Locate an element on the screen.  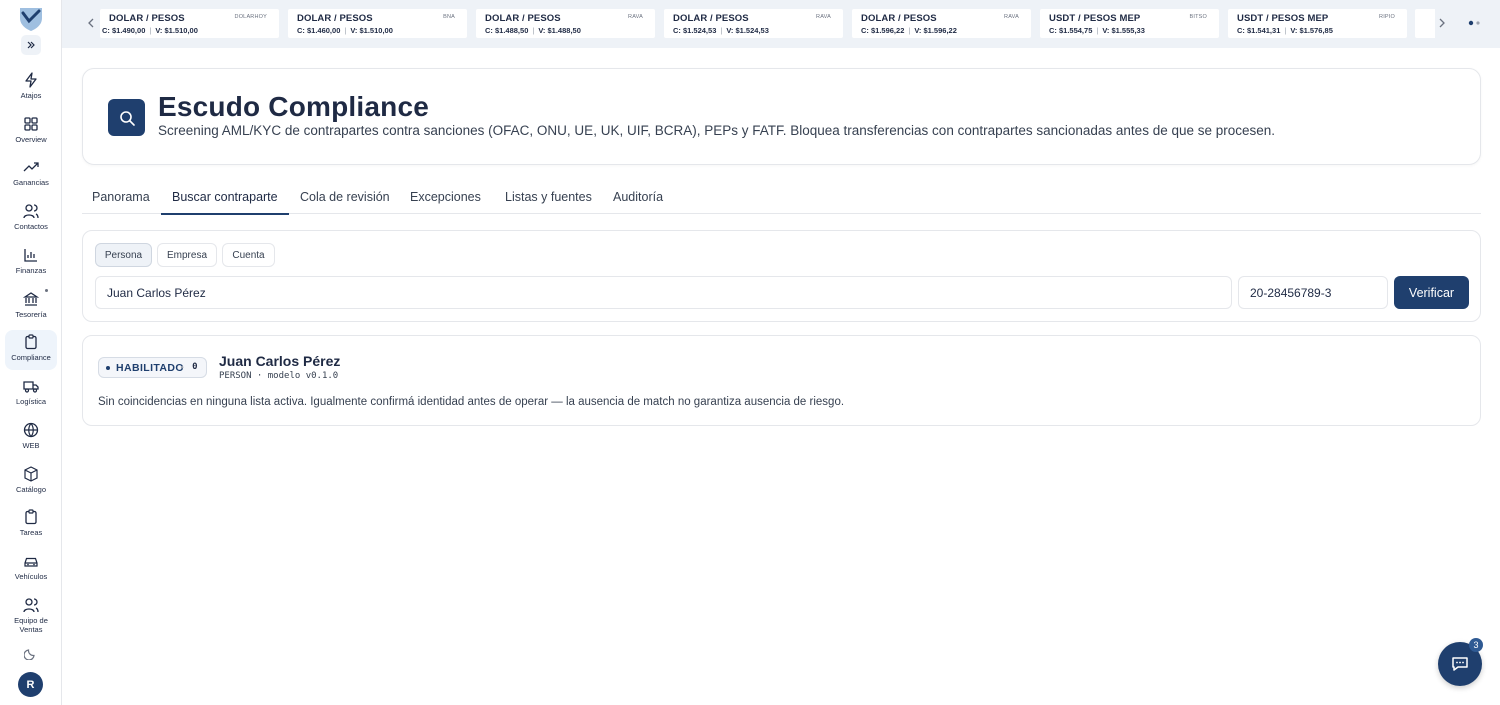
result-meta: PERSON · modelo v0.1.0 is located at coordinates (279, 376).